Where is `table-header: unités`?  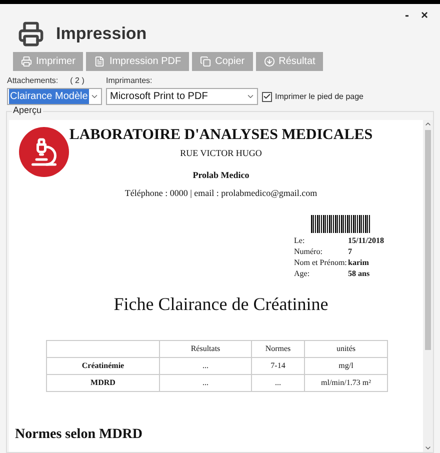
table-header: unités is located at coordinates (346, 348).